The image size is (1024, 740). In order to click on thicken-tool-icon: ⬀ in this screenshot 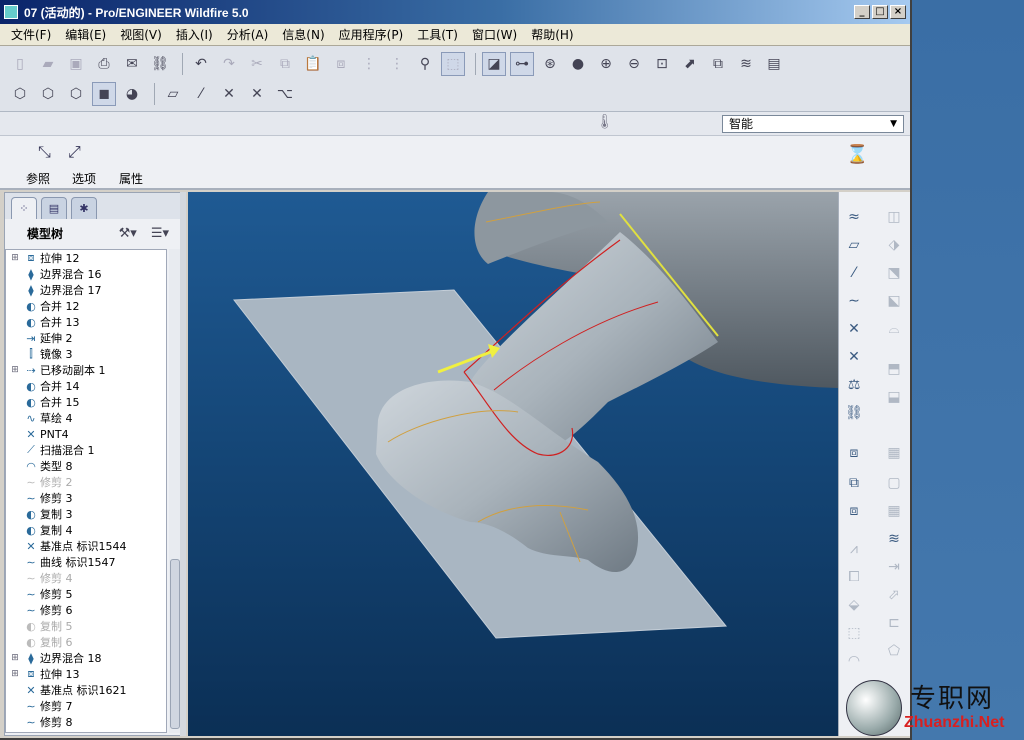, I will do `click(894, 595)`.